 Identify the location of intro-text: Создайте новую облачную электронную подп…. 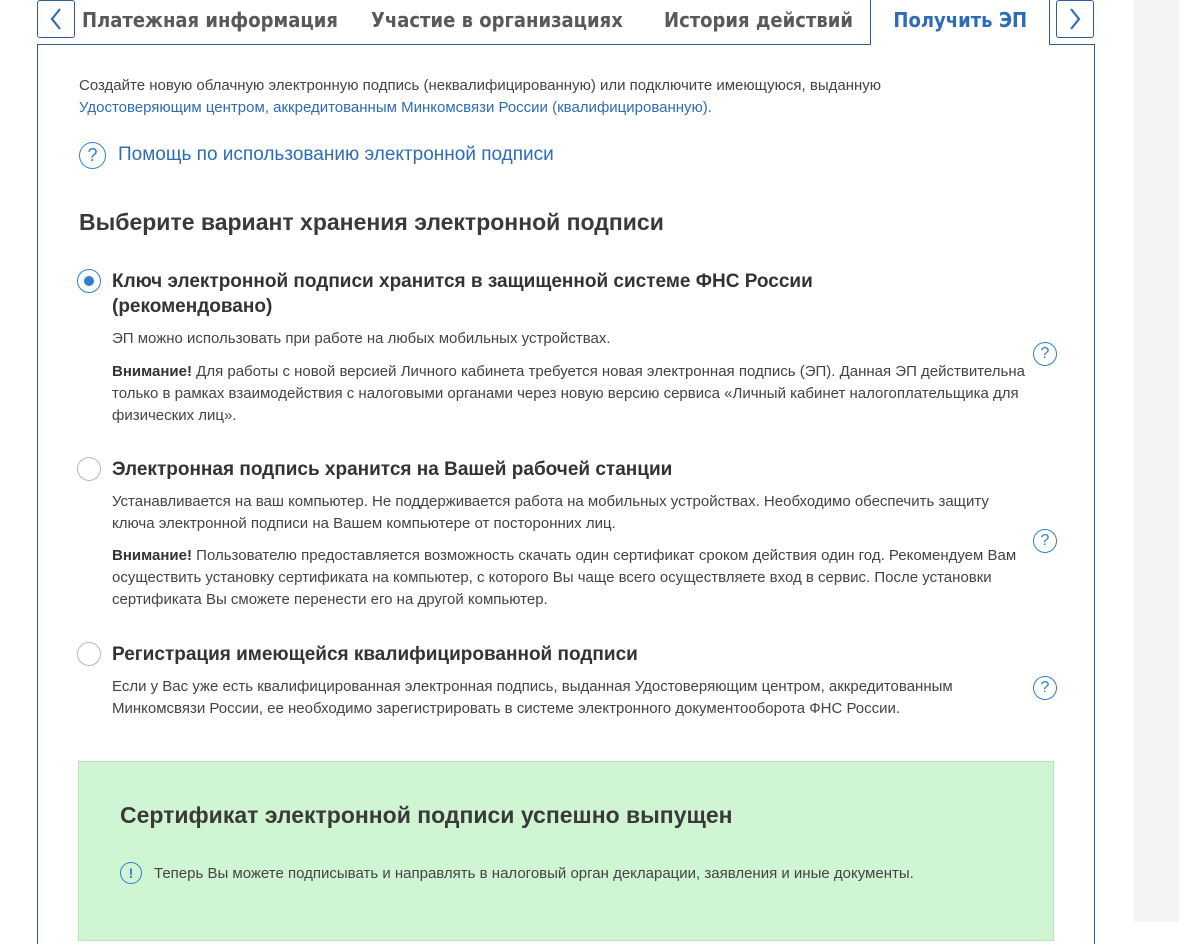
(529, 97).